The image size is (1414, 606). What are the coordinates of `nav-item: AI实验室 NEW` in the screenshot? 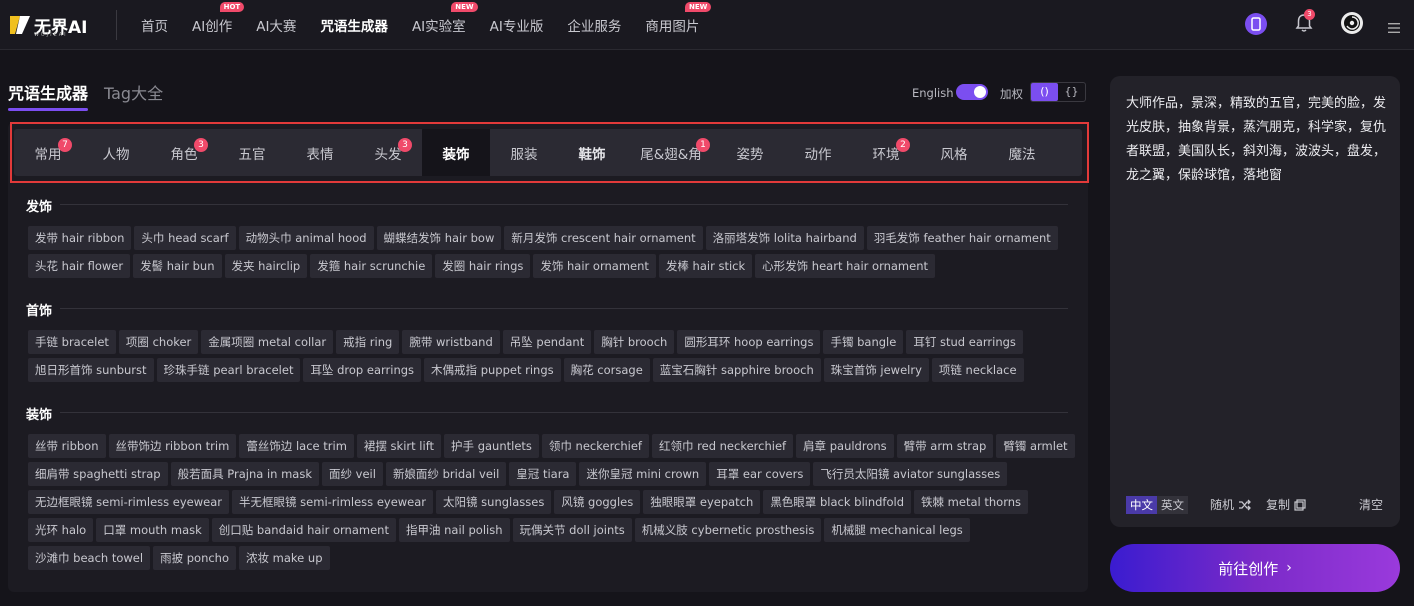 It's located at (445, 18).